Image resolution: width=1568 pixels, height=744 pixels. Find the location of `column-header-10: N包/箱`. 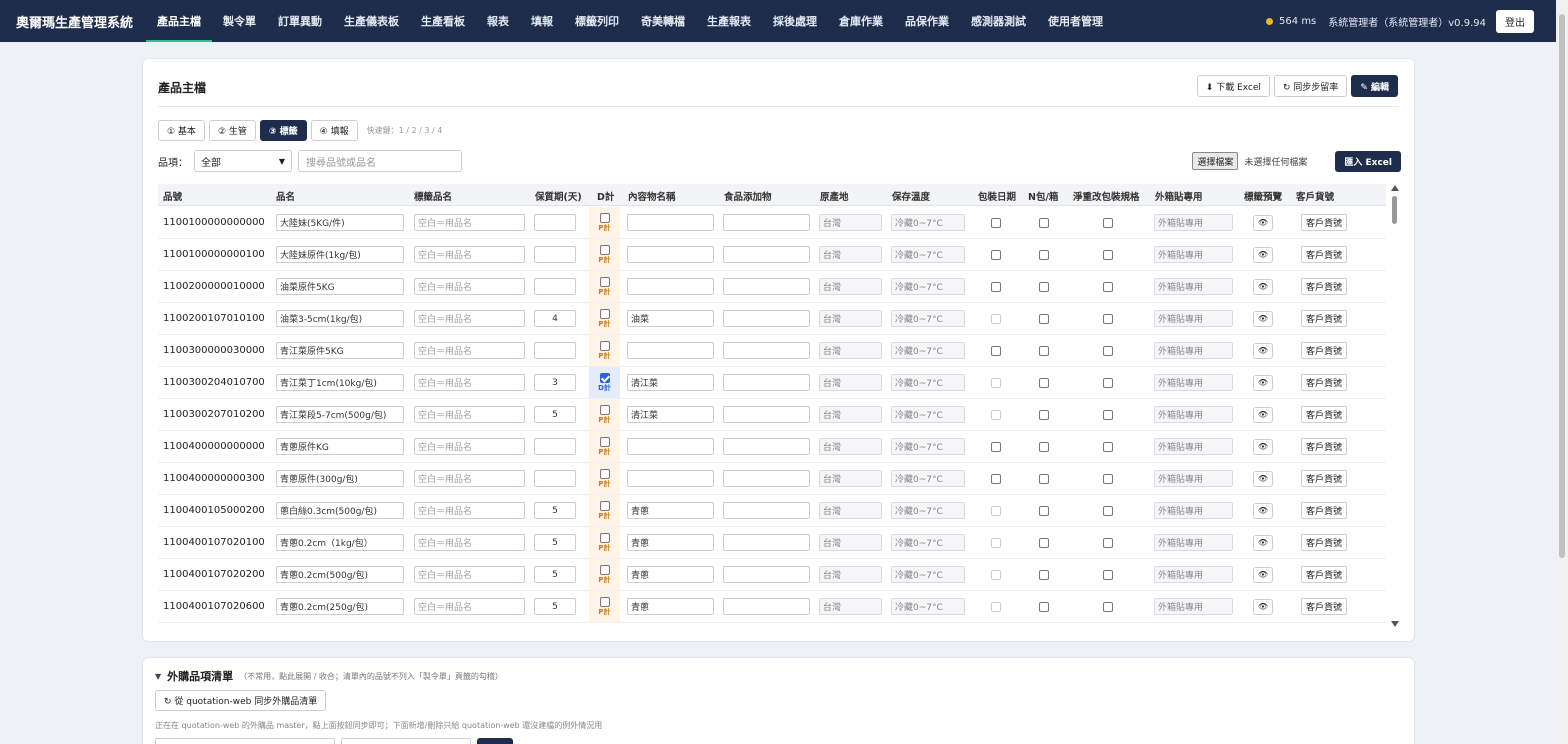

column-header-10: N包/箱 is located at coordinates (1043, 196).